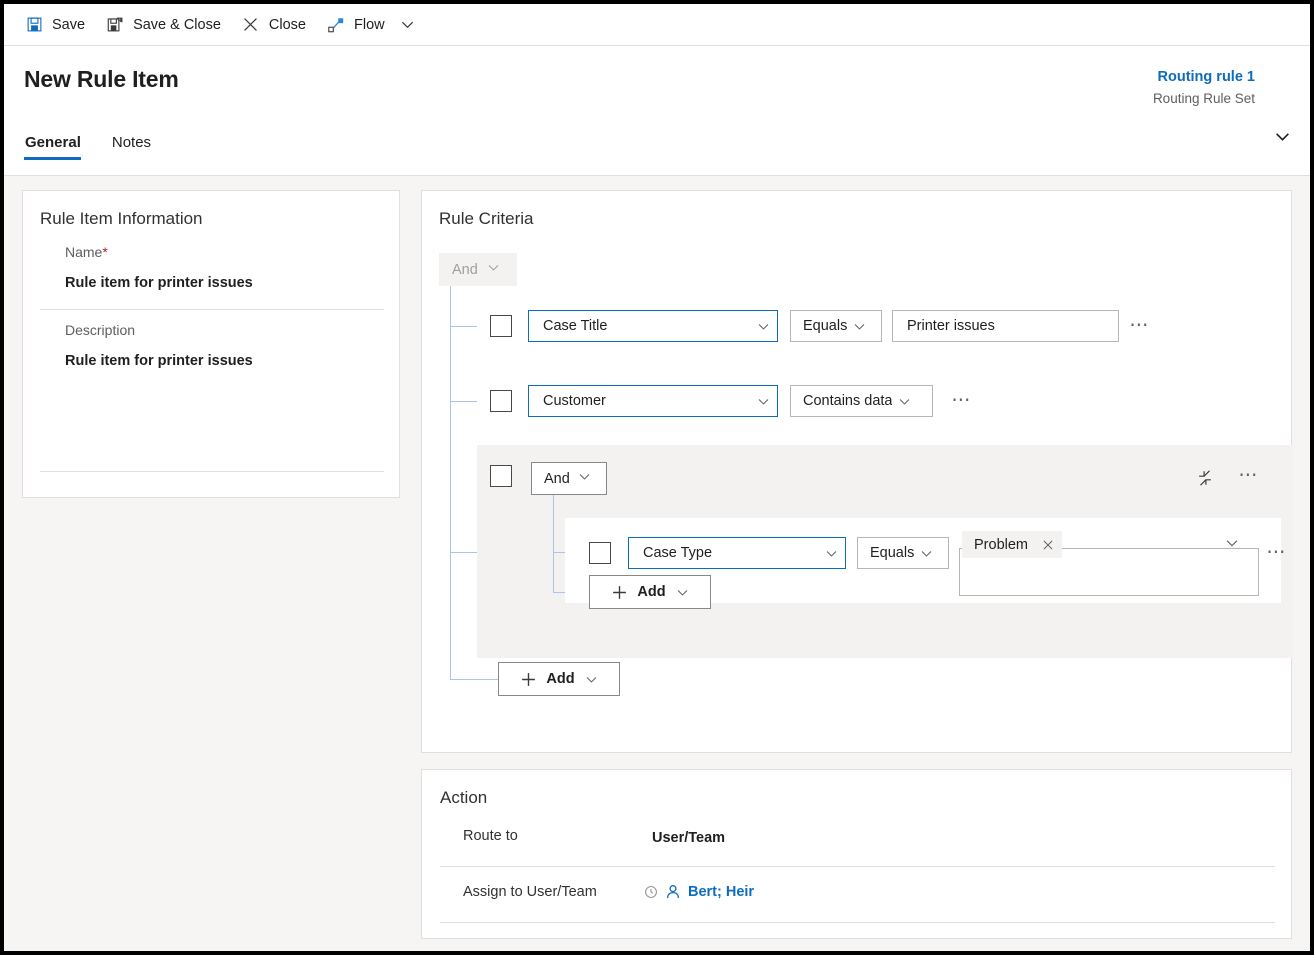  I want to click on tab-notes-label: Notes, so click(131, 142).